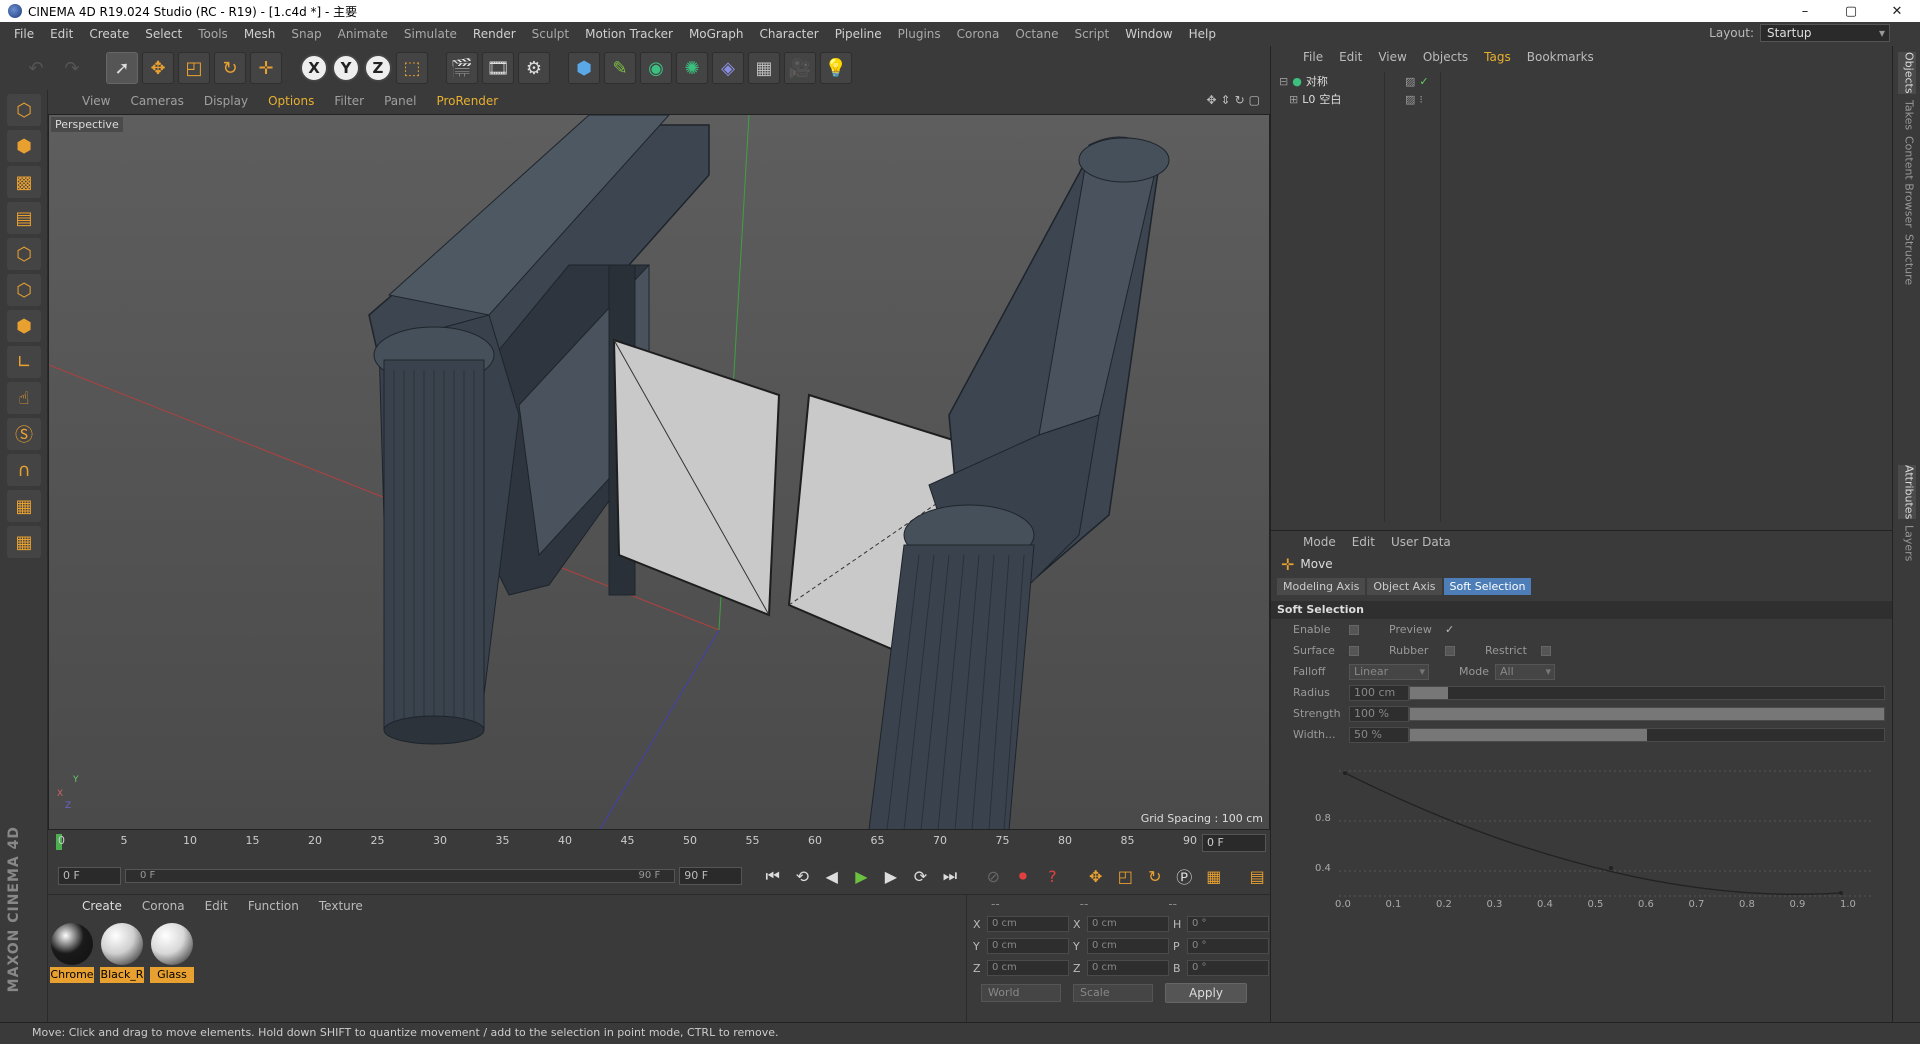 The image size is (1920, 1044). Describe the element at coordinates (620, 68) in the screenshot. I see `spline-pen-icon: ✎` at that location.